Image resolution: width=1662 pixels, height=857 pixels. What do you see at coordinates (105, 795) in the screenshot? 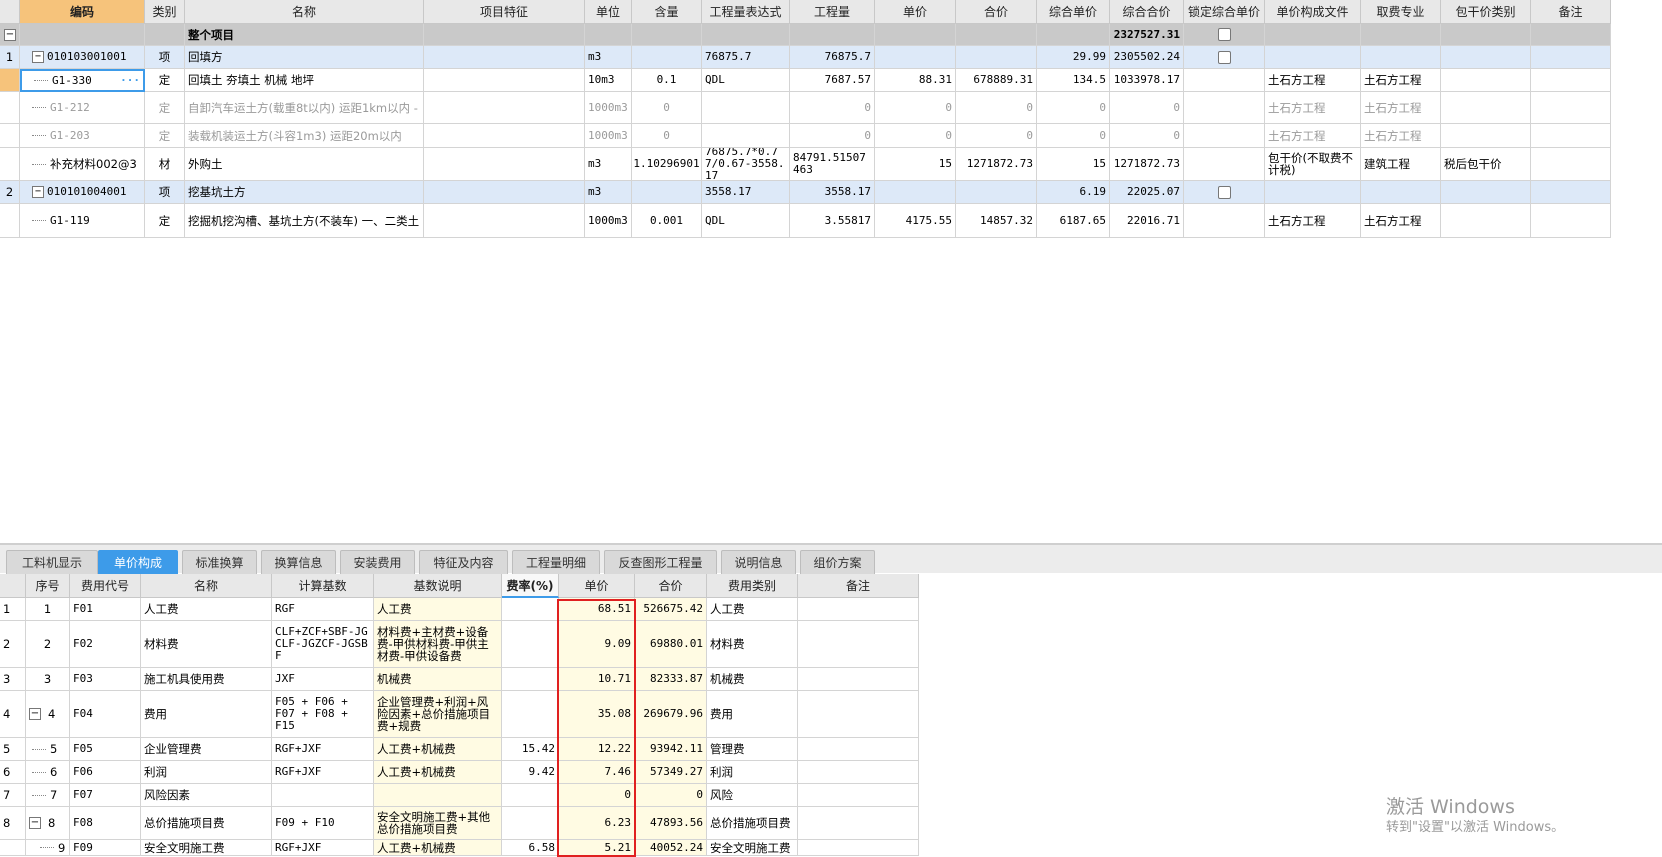
I see `fee-code: F07` at bounding box center [105, 795].